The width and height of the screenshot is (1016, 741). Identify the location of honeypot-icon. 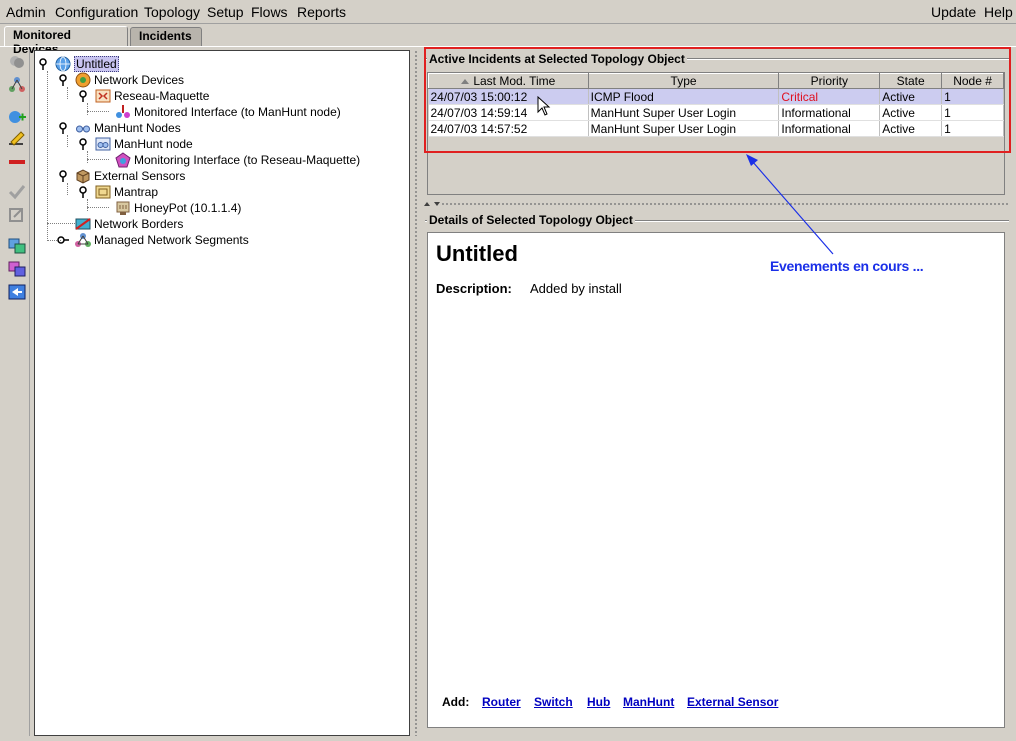
(123, 208).